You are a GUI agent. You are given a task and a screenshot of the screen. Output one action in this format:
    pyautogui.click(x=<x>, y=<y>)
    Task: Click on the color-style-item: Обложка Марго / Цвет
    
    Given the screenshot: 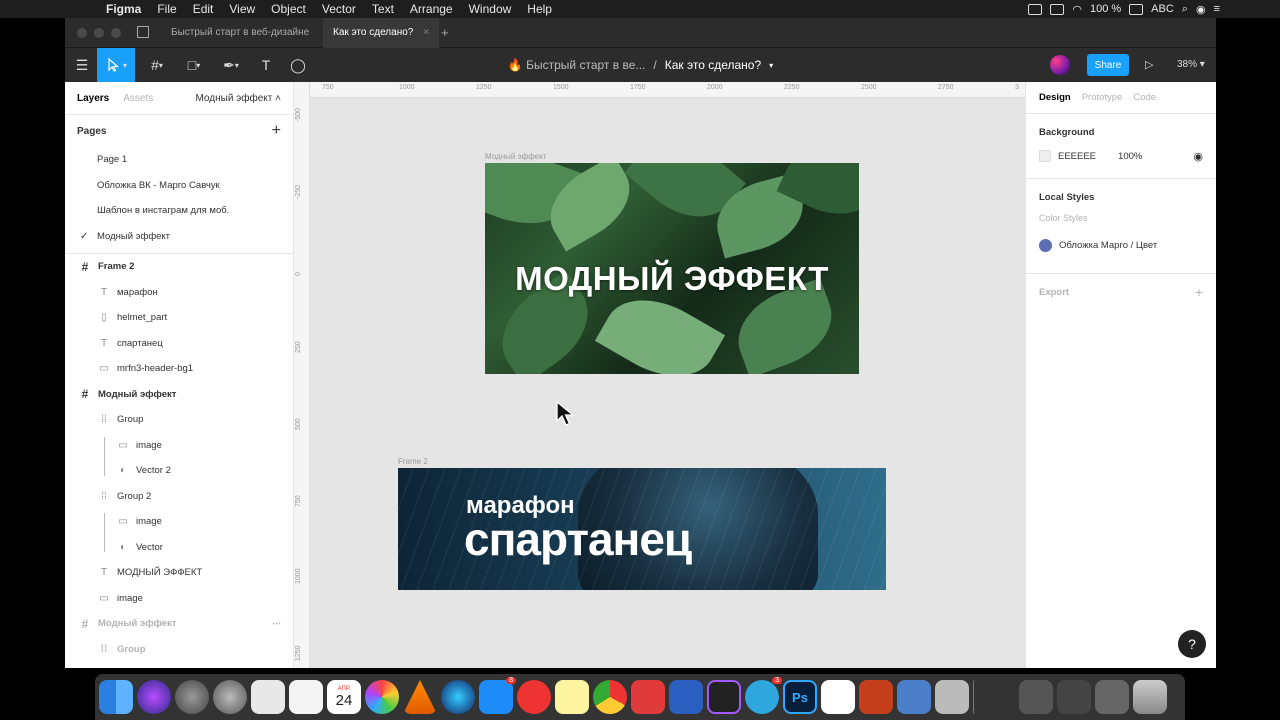 What is the action you would take?
    pyautogui.click(x=1121, y=245)
    